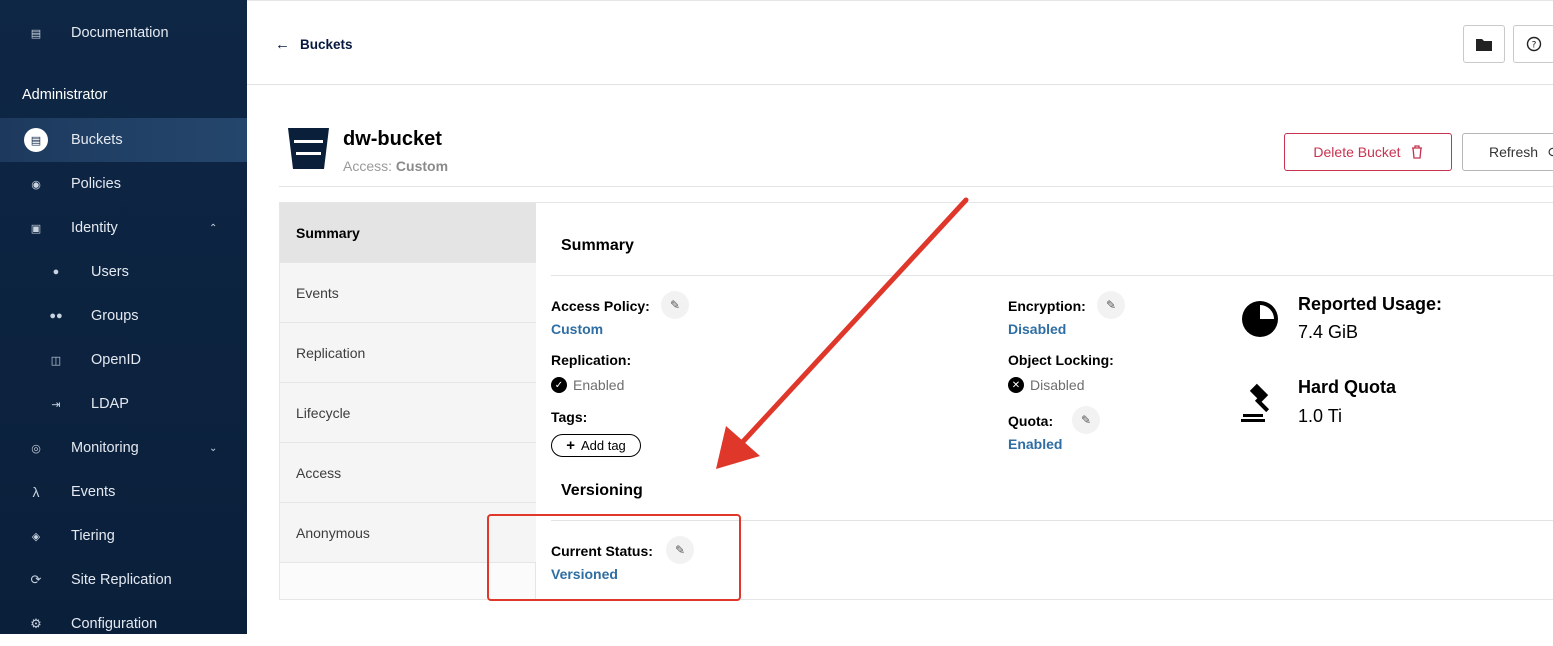 This screenshot has height=646, width=1553. What do you see at coordinates (36, 623) in the screenshot?
I see `gear-icon: ⚙` at bounding box center [36, 623].